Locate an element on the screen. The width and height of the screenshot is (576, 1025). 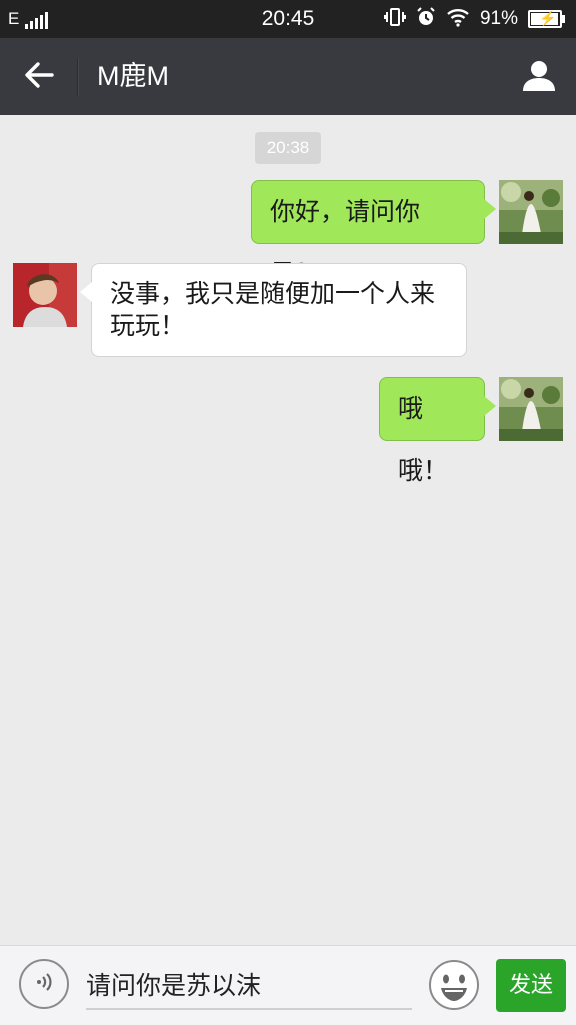
back-arrow-icon is located at coordinates (39, 77).